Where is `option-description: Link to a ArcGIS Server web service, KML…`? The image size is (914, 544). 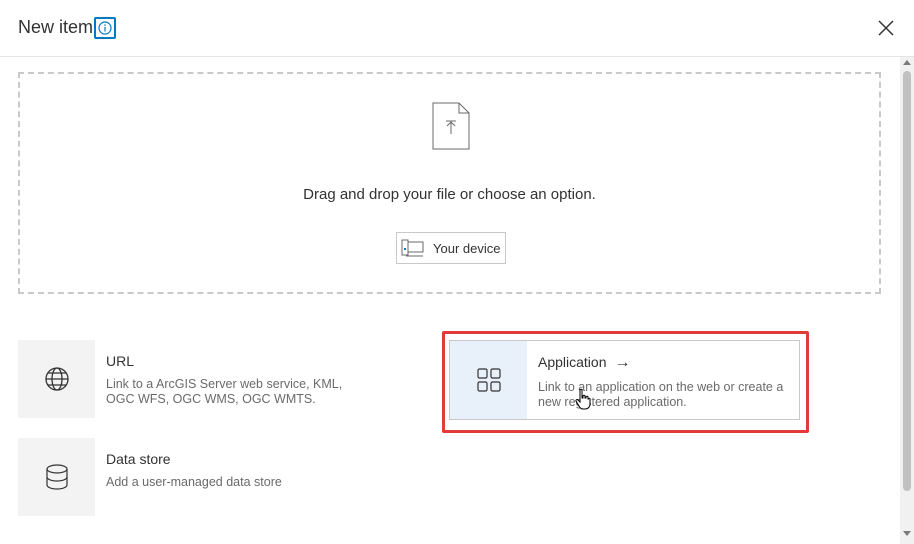 option-description: Link to a ArcGIS Server web service, KML… is located at coordinates (224, 391).